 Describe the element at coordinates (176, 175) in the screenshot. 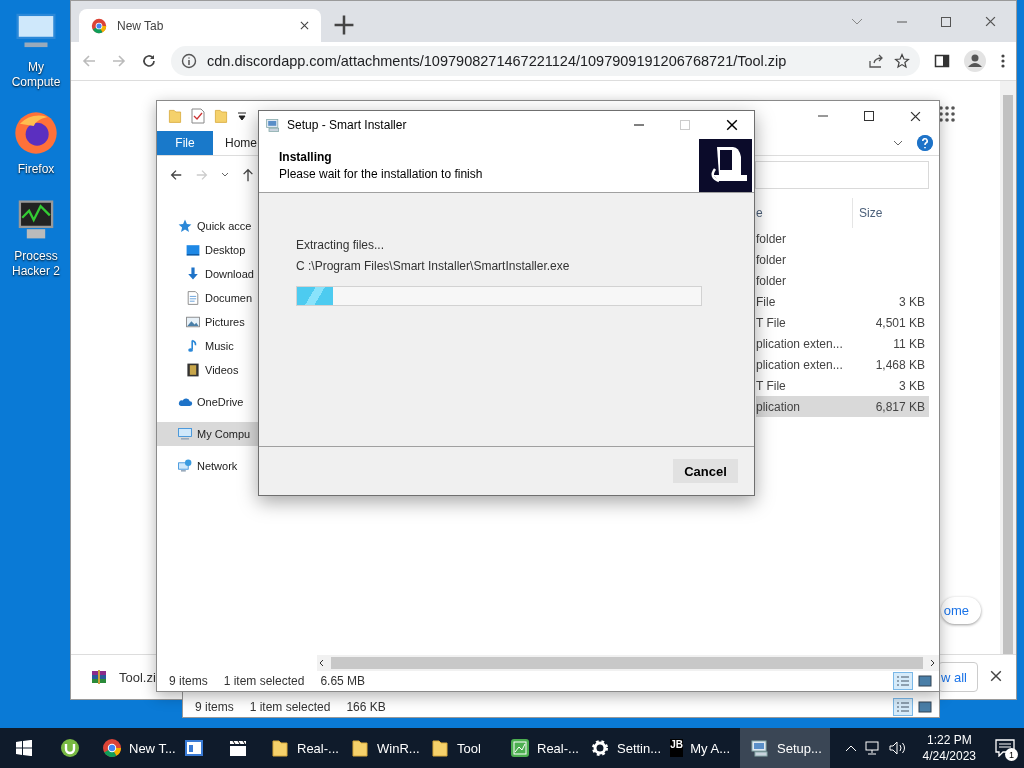

I see `back-icon` at that location.